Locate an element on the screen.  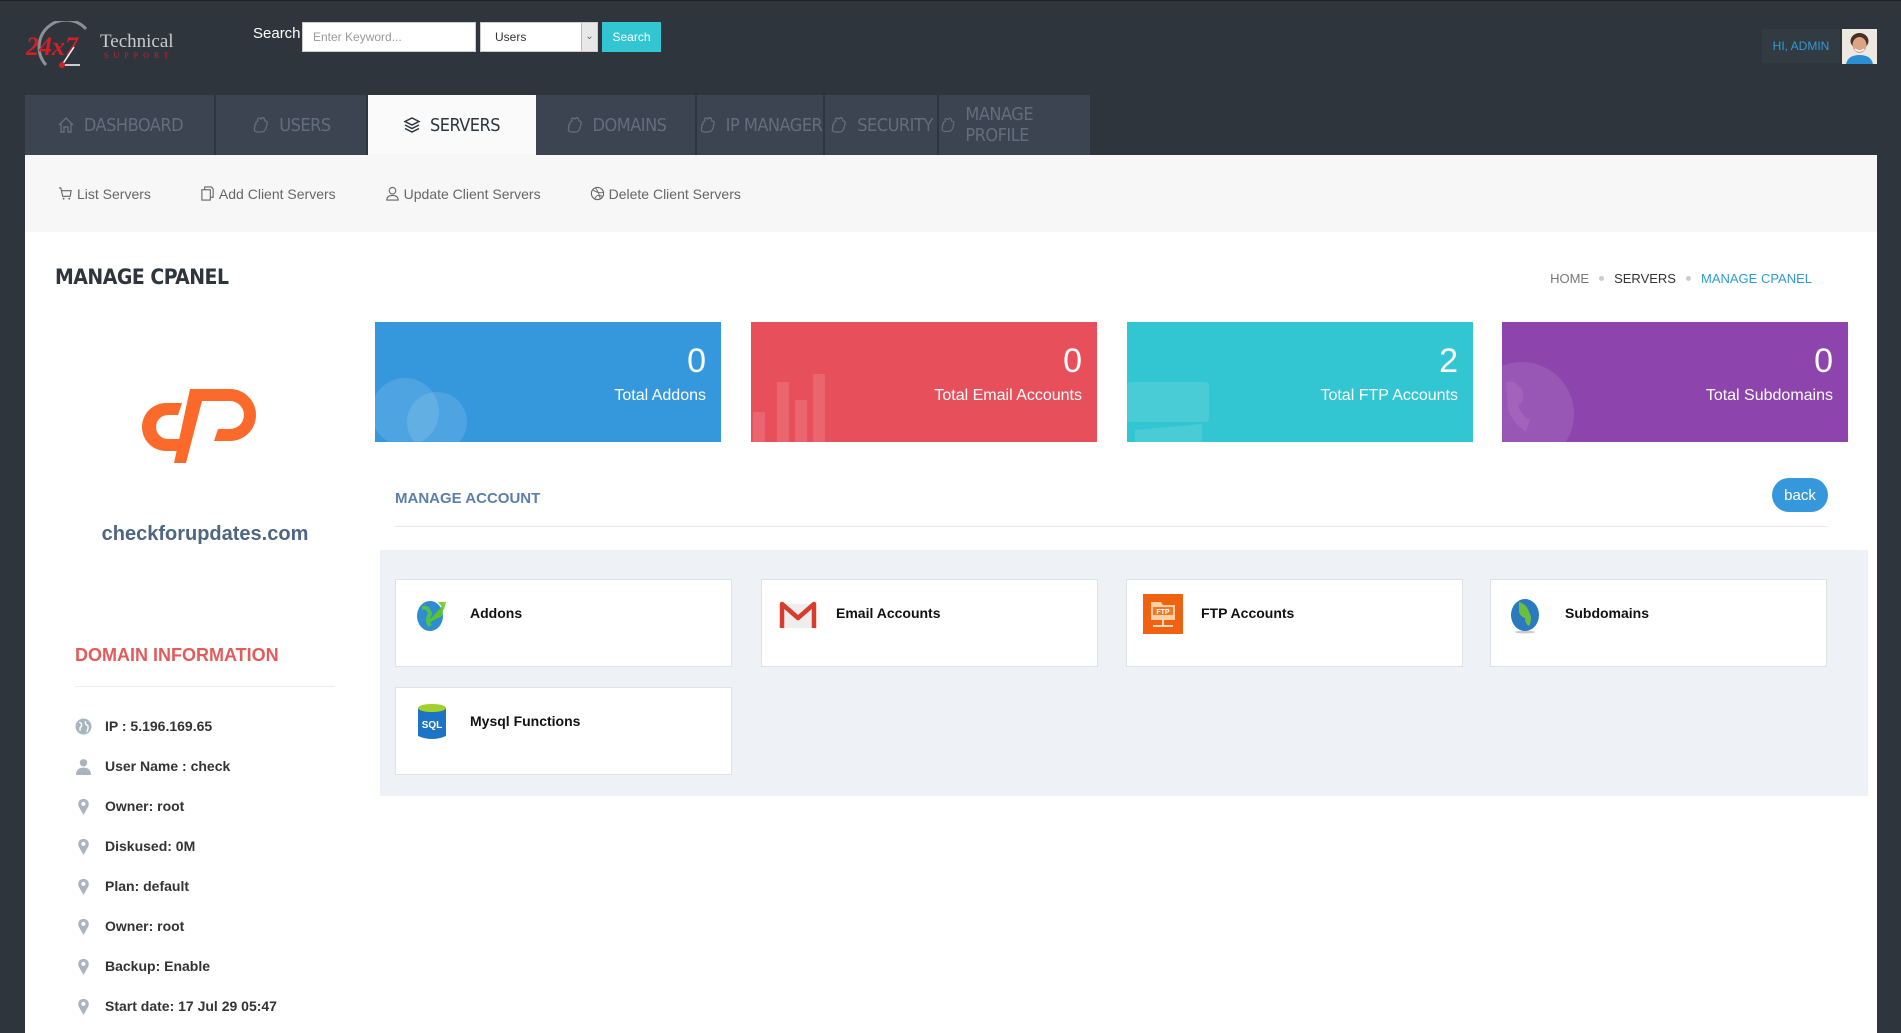
tab-users: USERS is located at coordinates (292, 125).